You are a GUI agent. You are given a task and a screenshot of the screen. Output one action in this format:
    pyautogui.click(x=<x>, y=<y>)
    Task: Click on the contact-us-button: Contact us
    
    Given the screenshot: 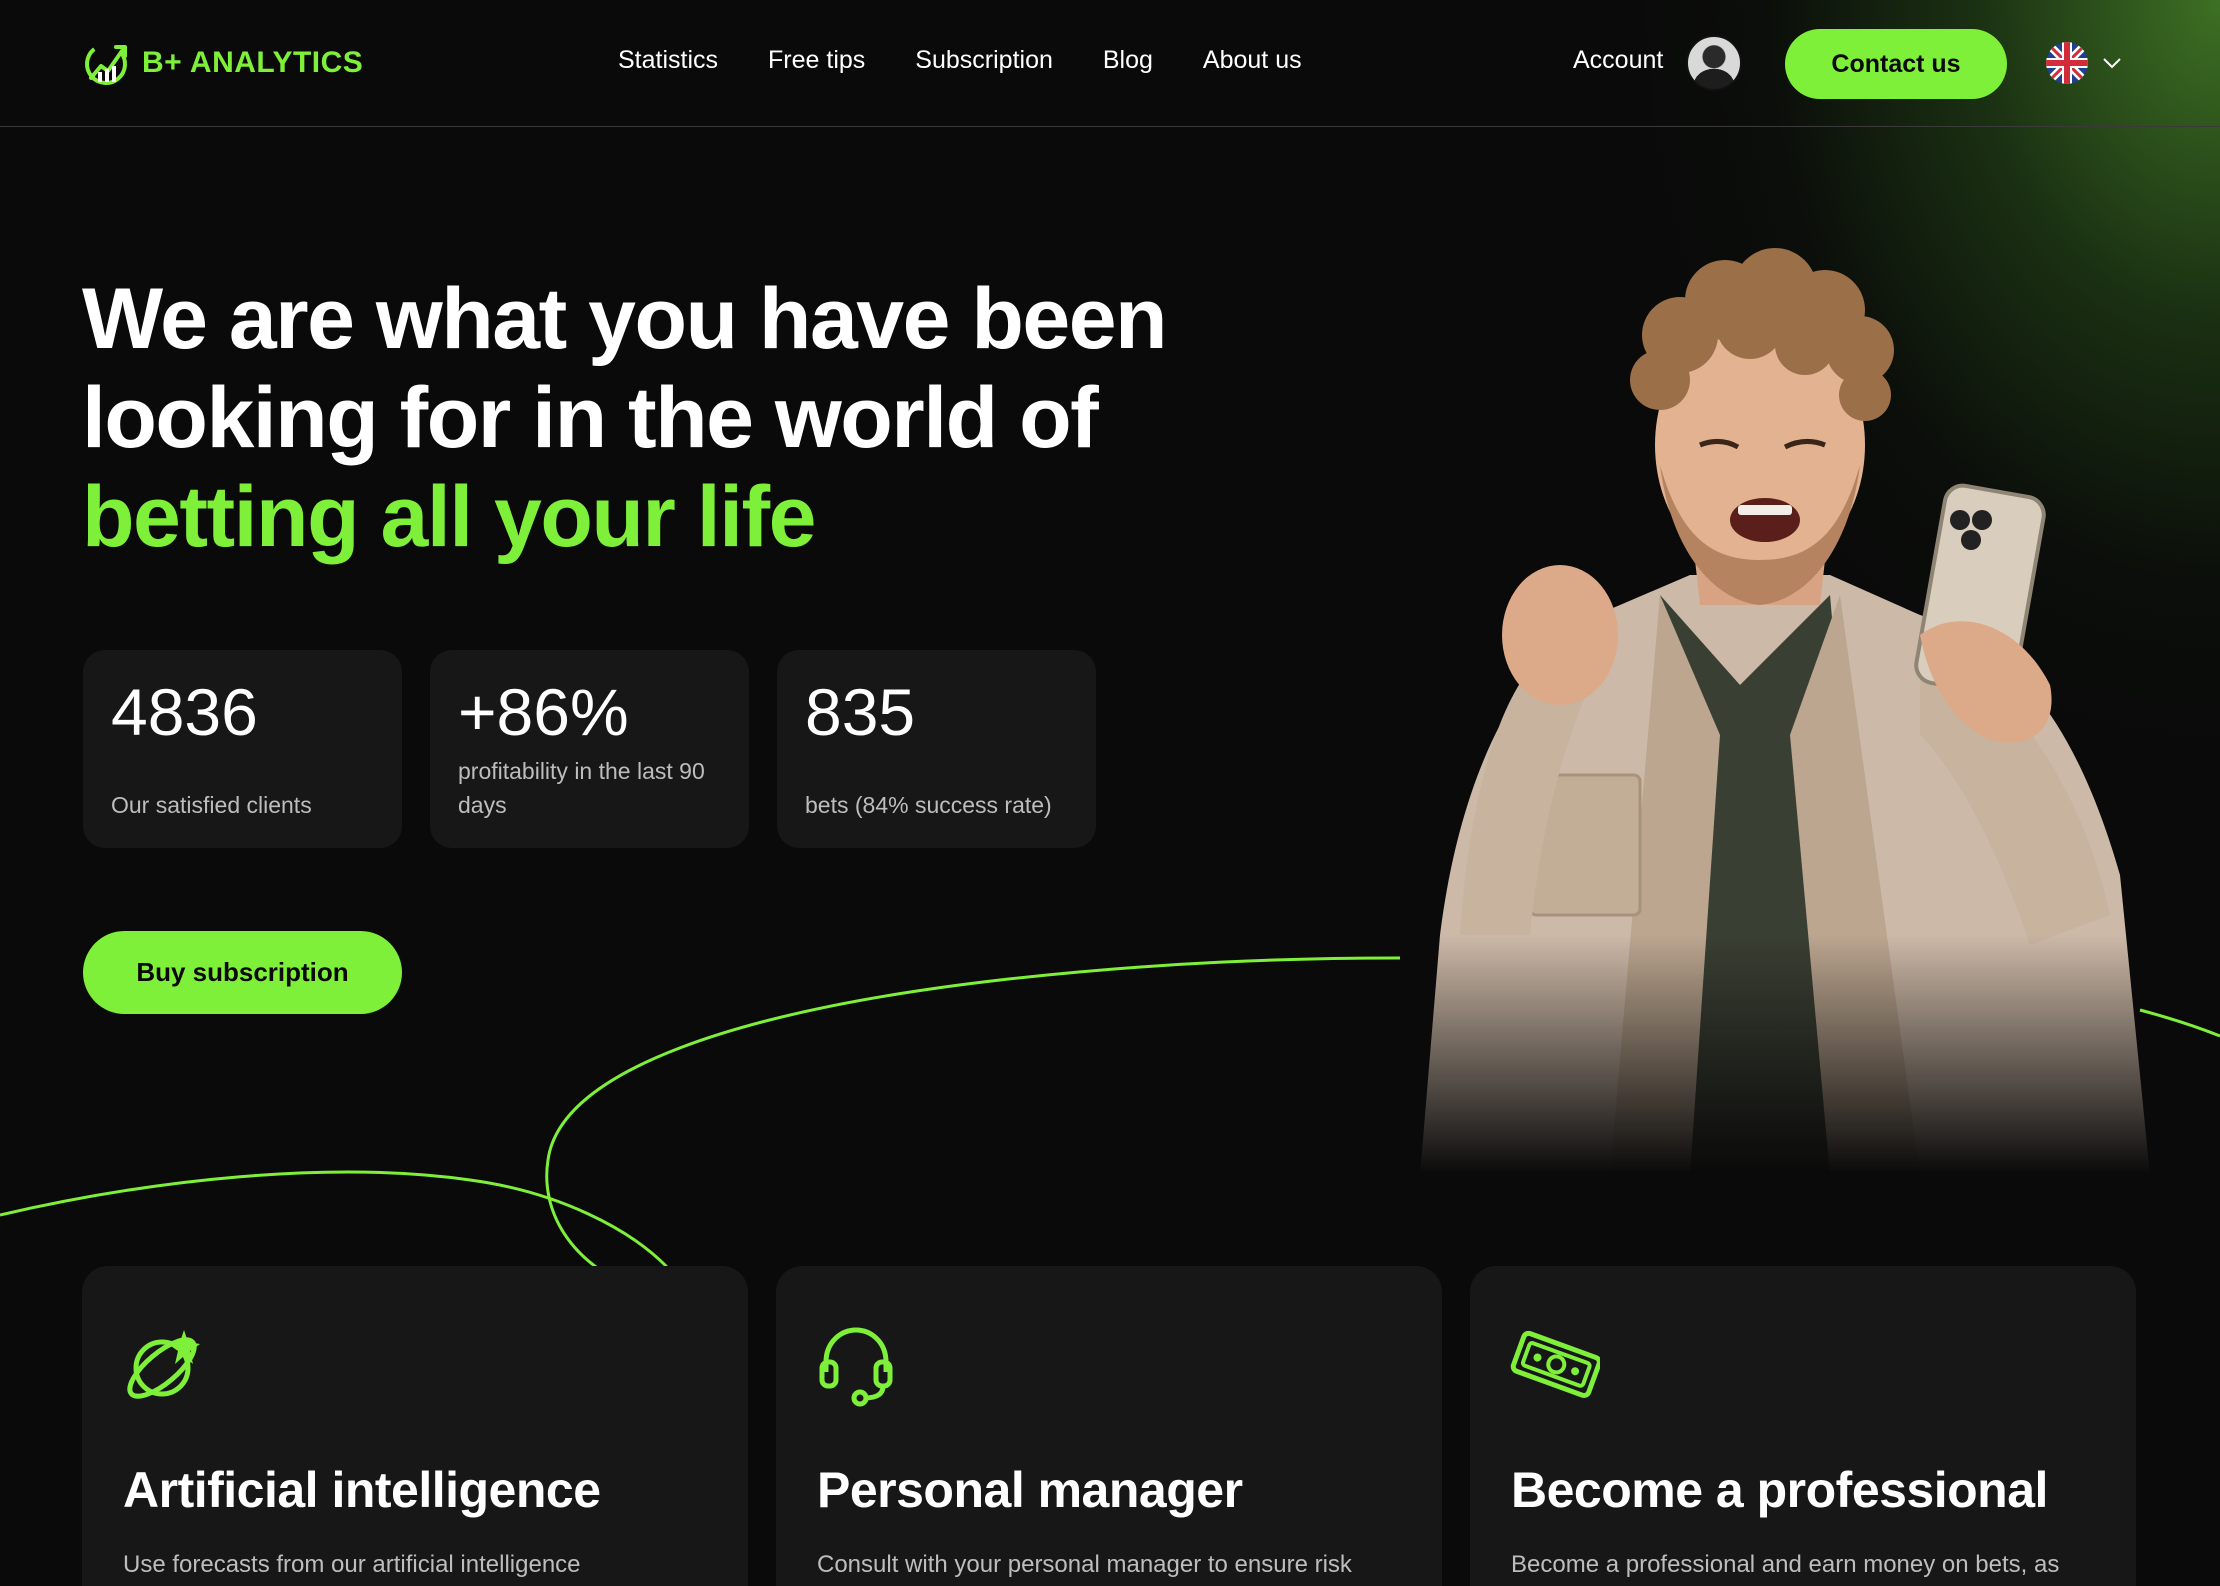 What is the action you would take?
    pyautogui.click(x=1896, y=64)
    